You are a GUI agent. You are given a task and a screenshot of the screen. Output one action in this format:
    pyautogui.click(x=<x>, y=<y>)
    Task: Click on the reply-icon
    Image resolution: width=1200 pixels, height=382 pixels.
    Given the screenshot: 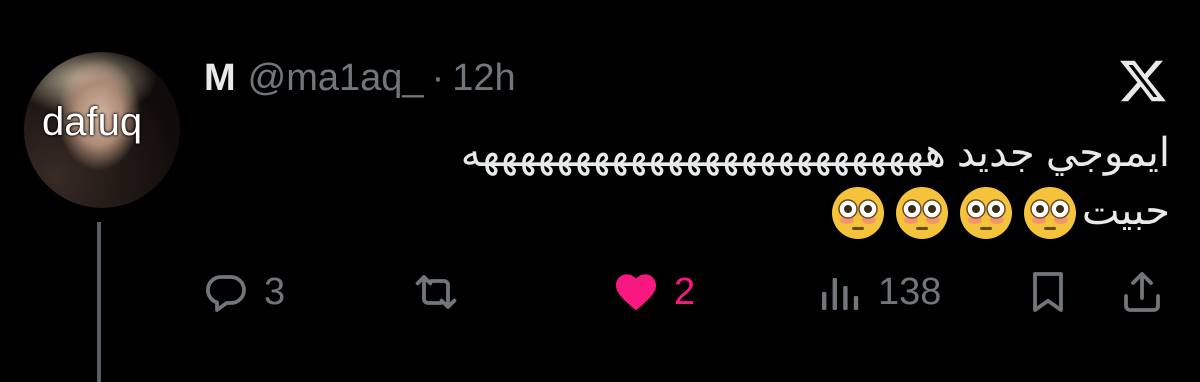 What is the action you would take?
    pyautogui.click(x=226, y=293)
    